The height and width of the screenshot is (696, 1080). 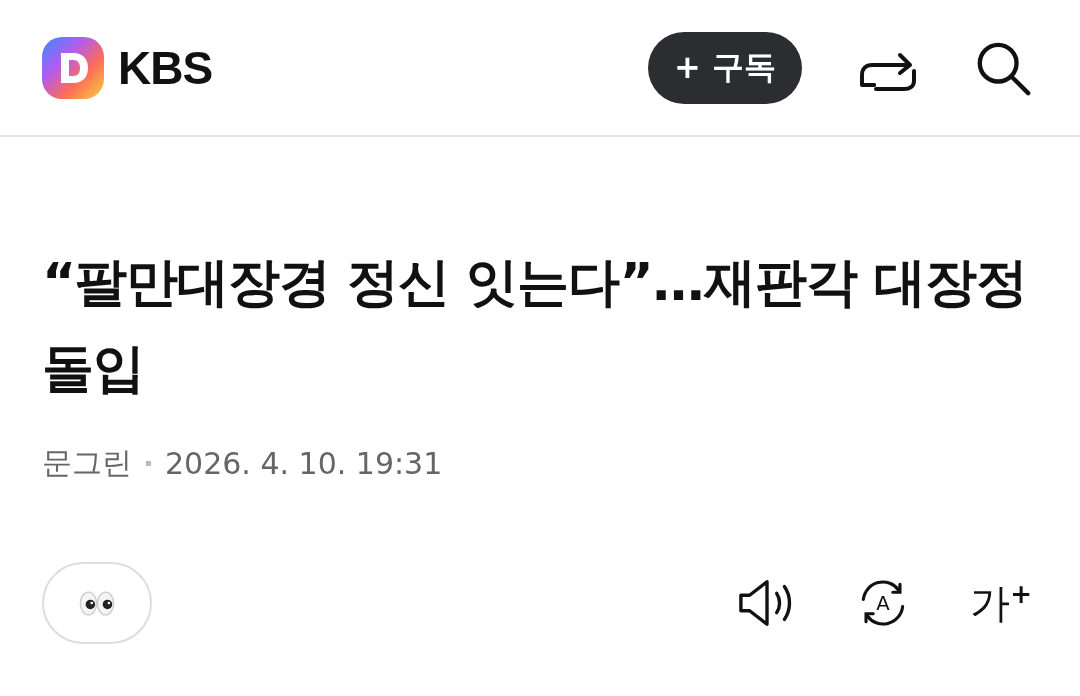 What do you see at coordinates (97, 603) in the screenshot?
I see `eyes-icon` at bounding box center [97, 603].